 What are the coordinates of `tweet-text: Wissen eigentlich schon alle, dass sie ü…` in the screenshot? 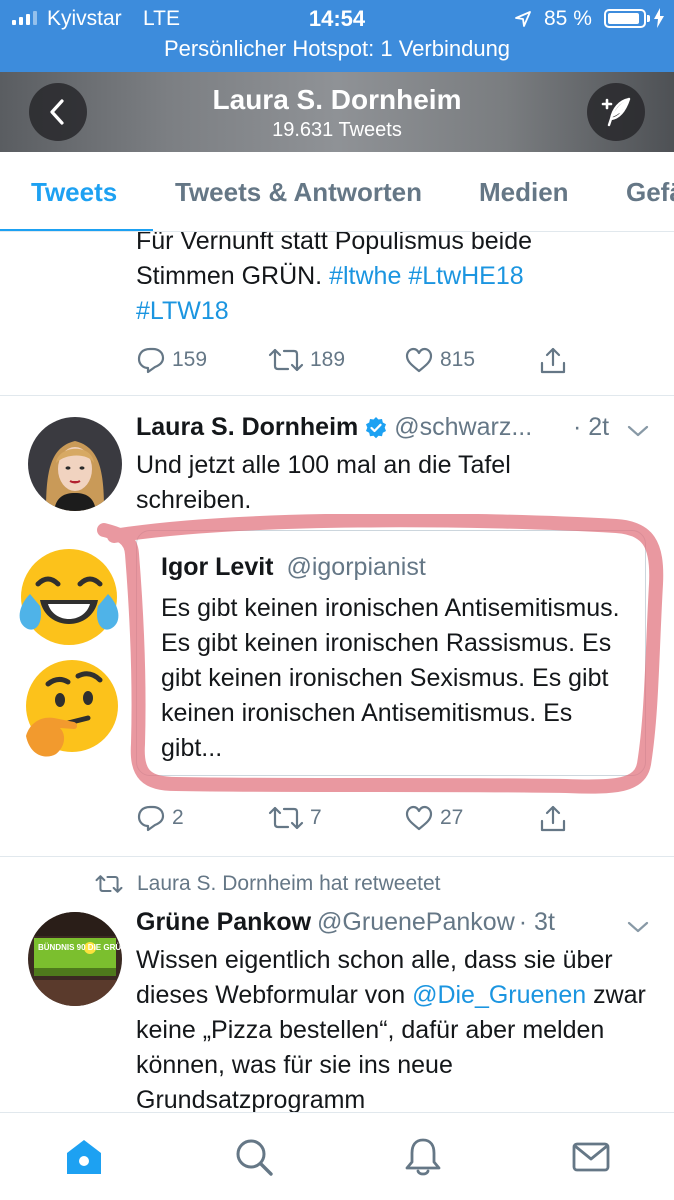 It's located at (392, 1027).